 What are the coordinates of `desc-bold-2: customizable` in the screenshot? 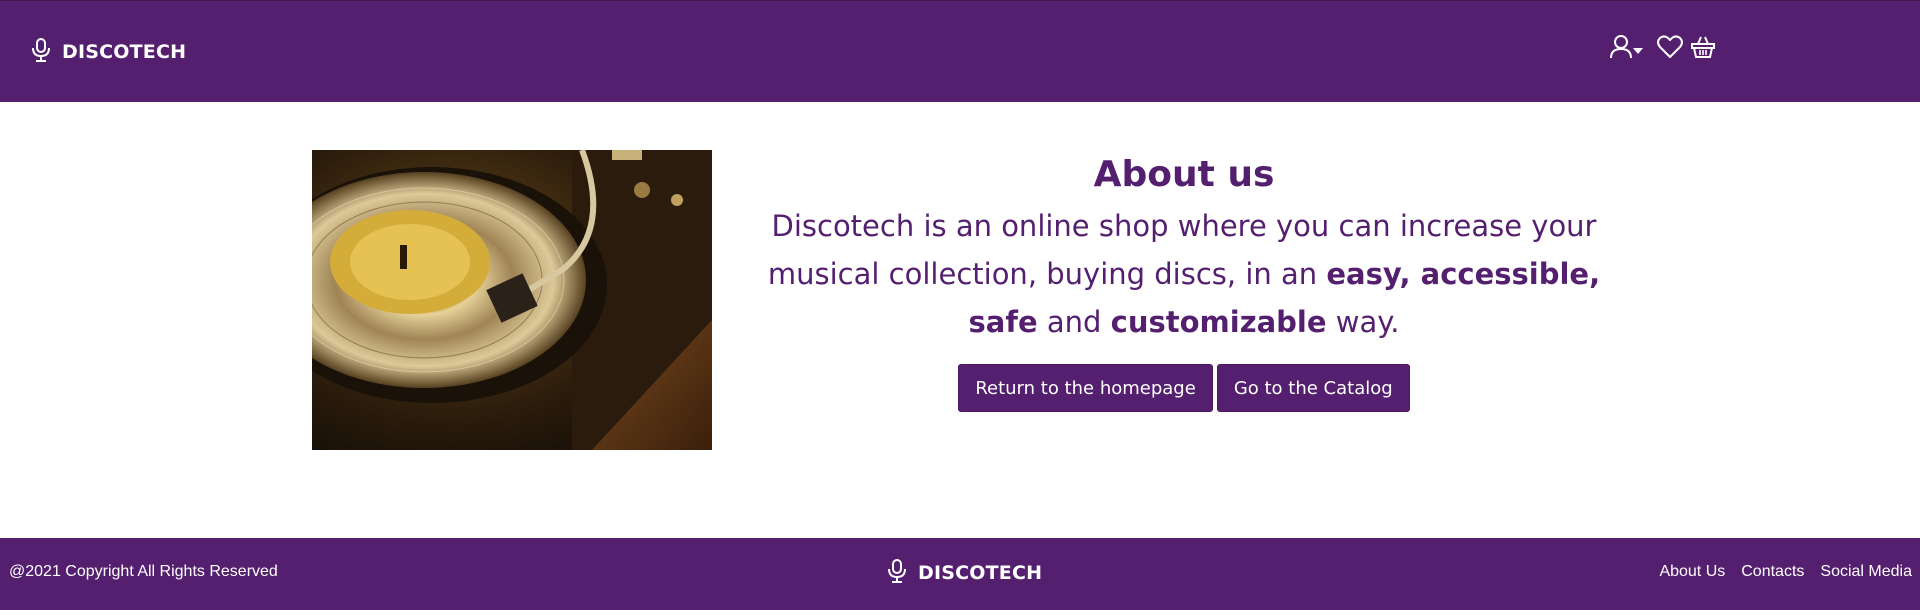 It's located at (1218, 322).